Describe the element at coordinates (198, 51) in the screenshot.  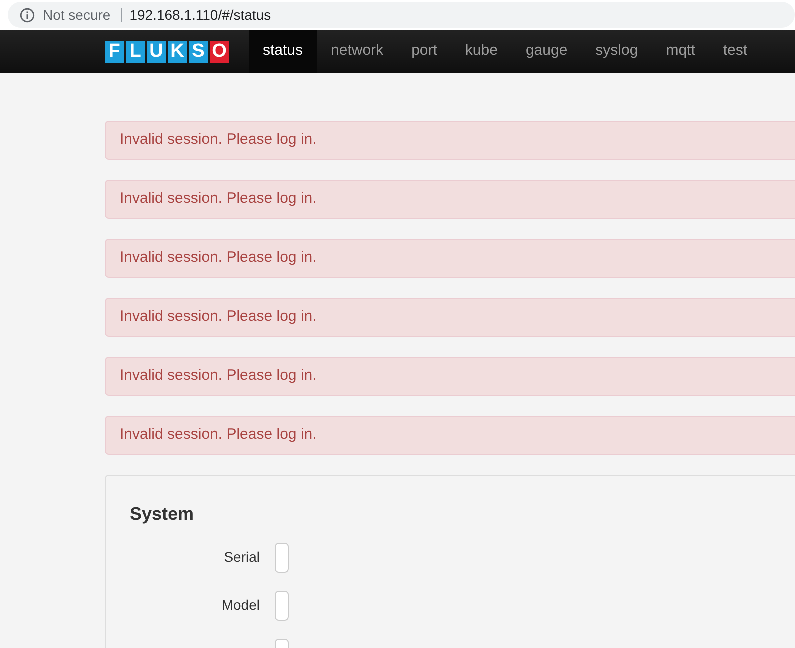
I see `logo-letter: S` at that location.